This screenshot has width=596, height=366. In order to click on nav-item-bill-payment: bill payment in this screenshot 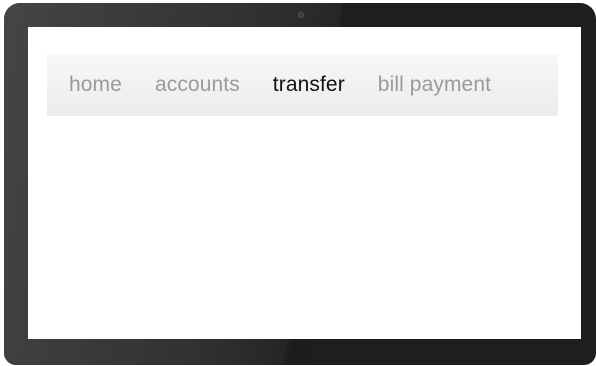, I will do `click(434, 85)`.